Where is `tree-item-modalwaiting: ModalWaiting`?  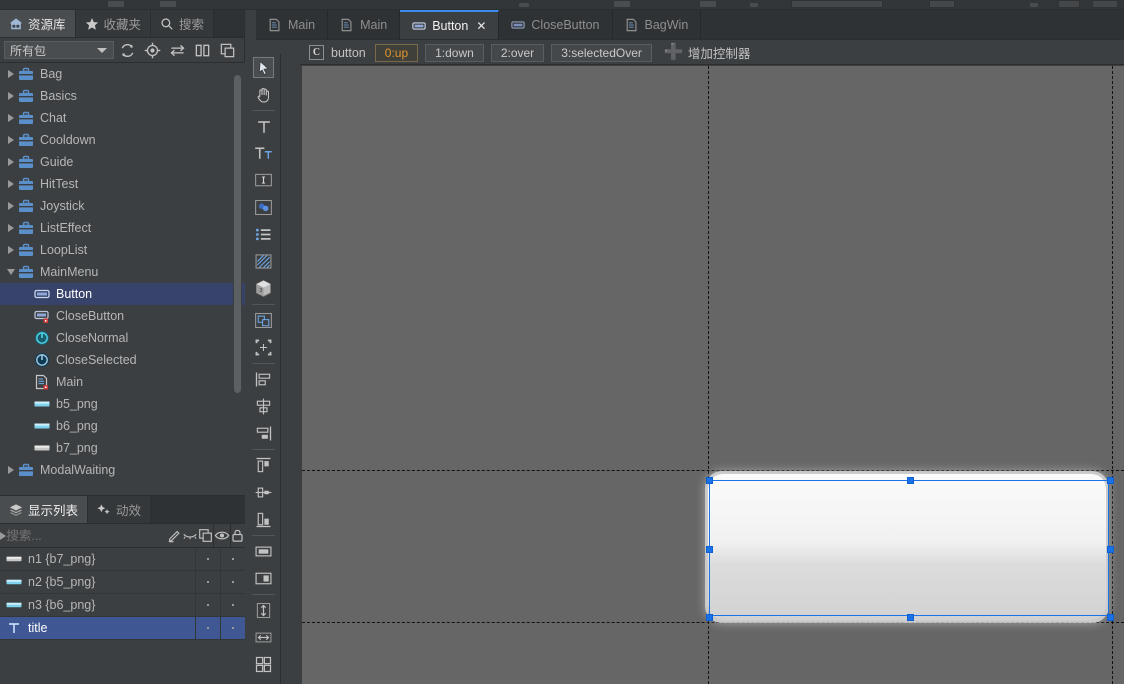
tree-item-modalwaiting: ModalWaiting is located at coordinates (122, 470).